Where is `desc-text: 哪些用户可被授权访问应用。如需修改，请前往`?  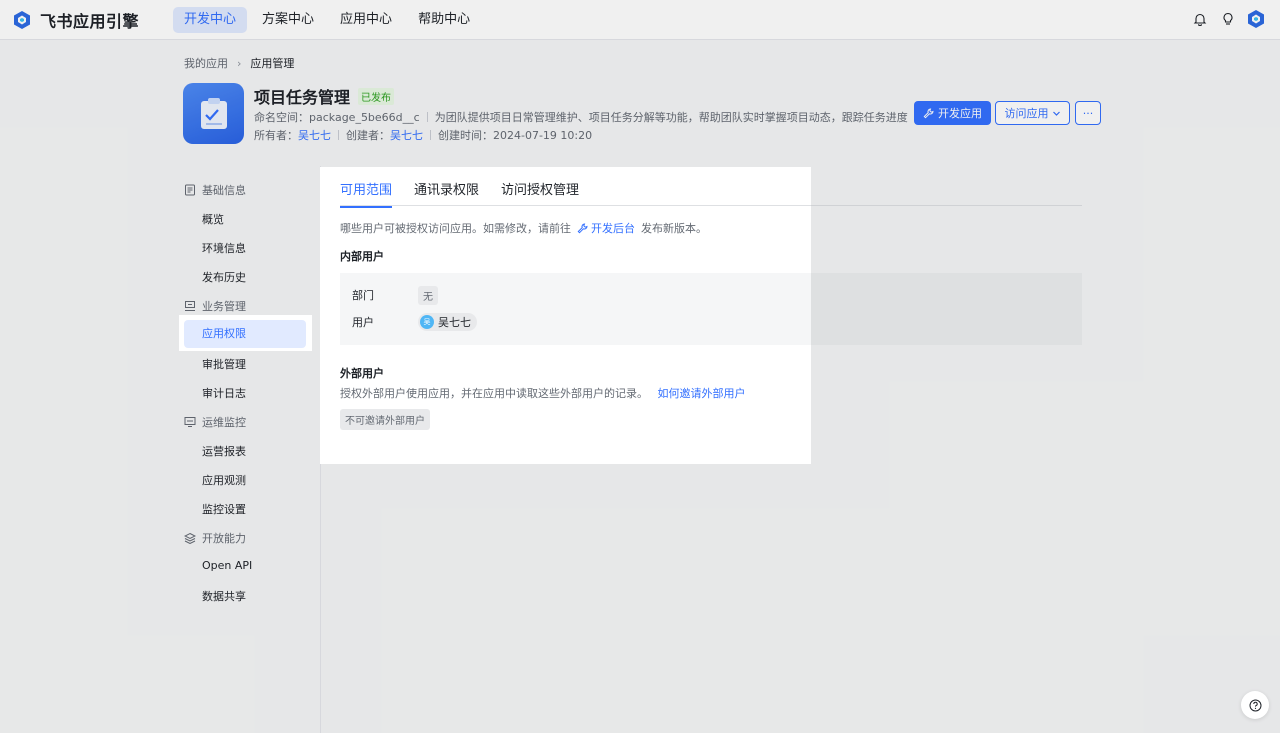
desc-text: 哪些用户可被授权访问应用。如需修改，请前往 is located at coordinates (455, 228).